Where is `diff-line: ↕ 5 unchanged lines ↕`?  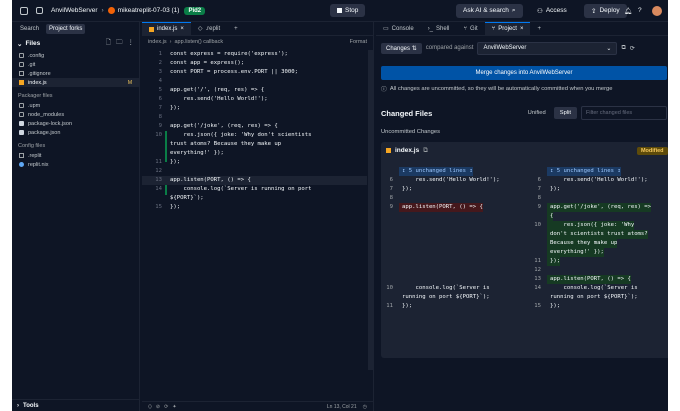
diff-line: ↕ 5 unchanged lines ↕ is located at coordinates (456, 171).